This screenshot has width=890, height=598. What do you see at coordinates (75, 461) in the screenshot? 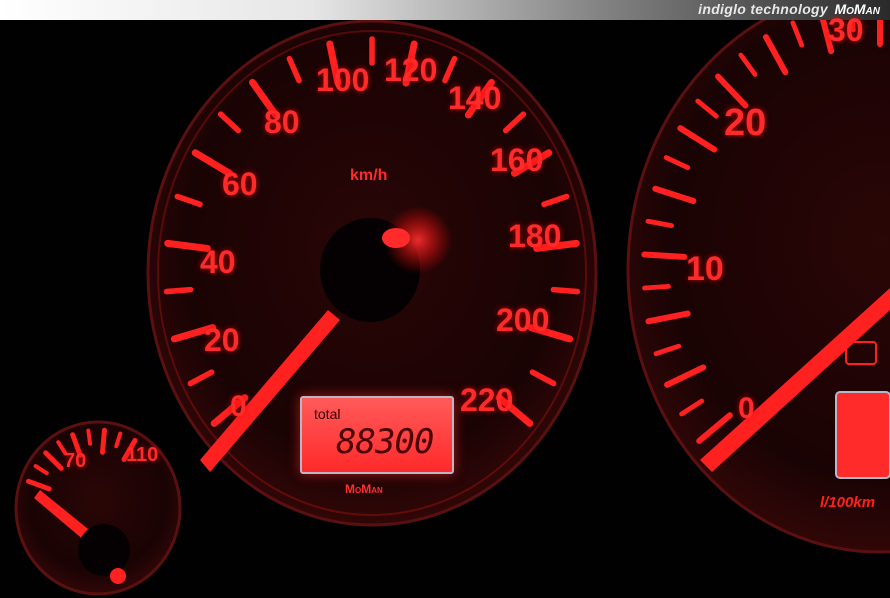
I see `small-gauge-label-70: 70` at bounding box center [75, 461].